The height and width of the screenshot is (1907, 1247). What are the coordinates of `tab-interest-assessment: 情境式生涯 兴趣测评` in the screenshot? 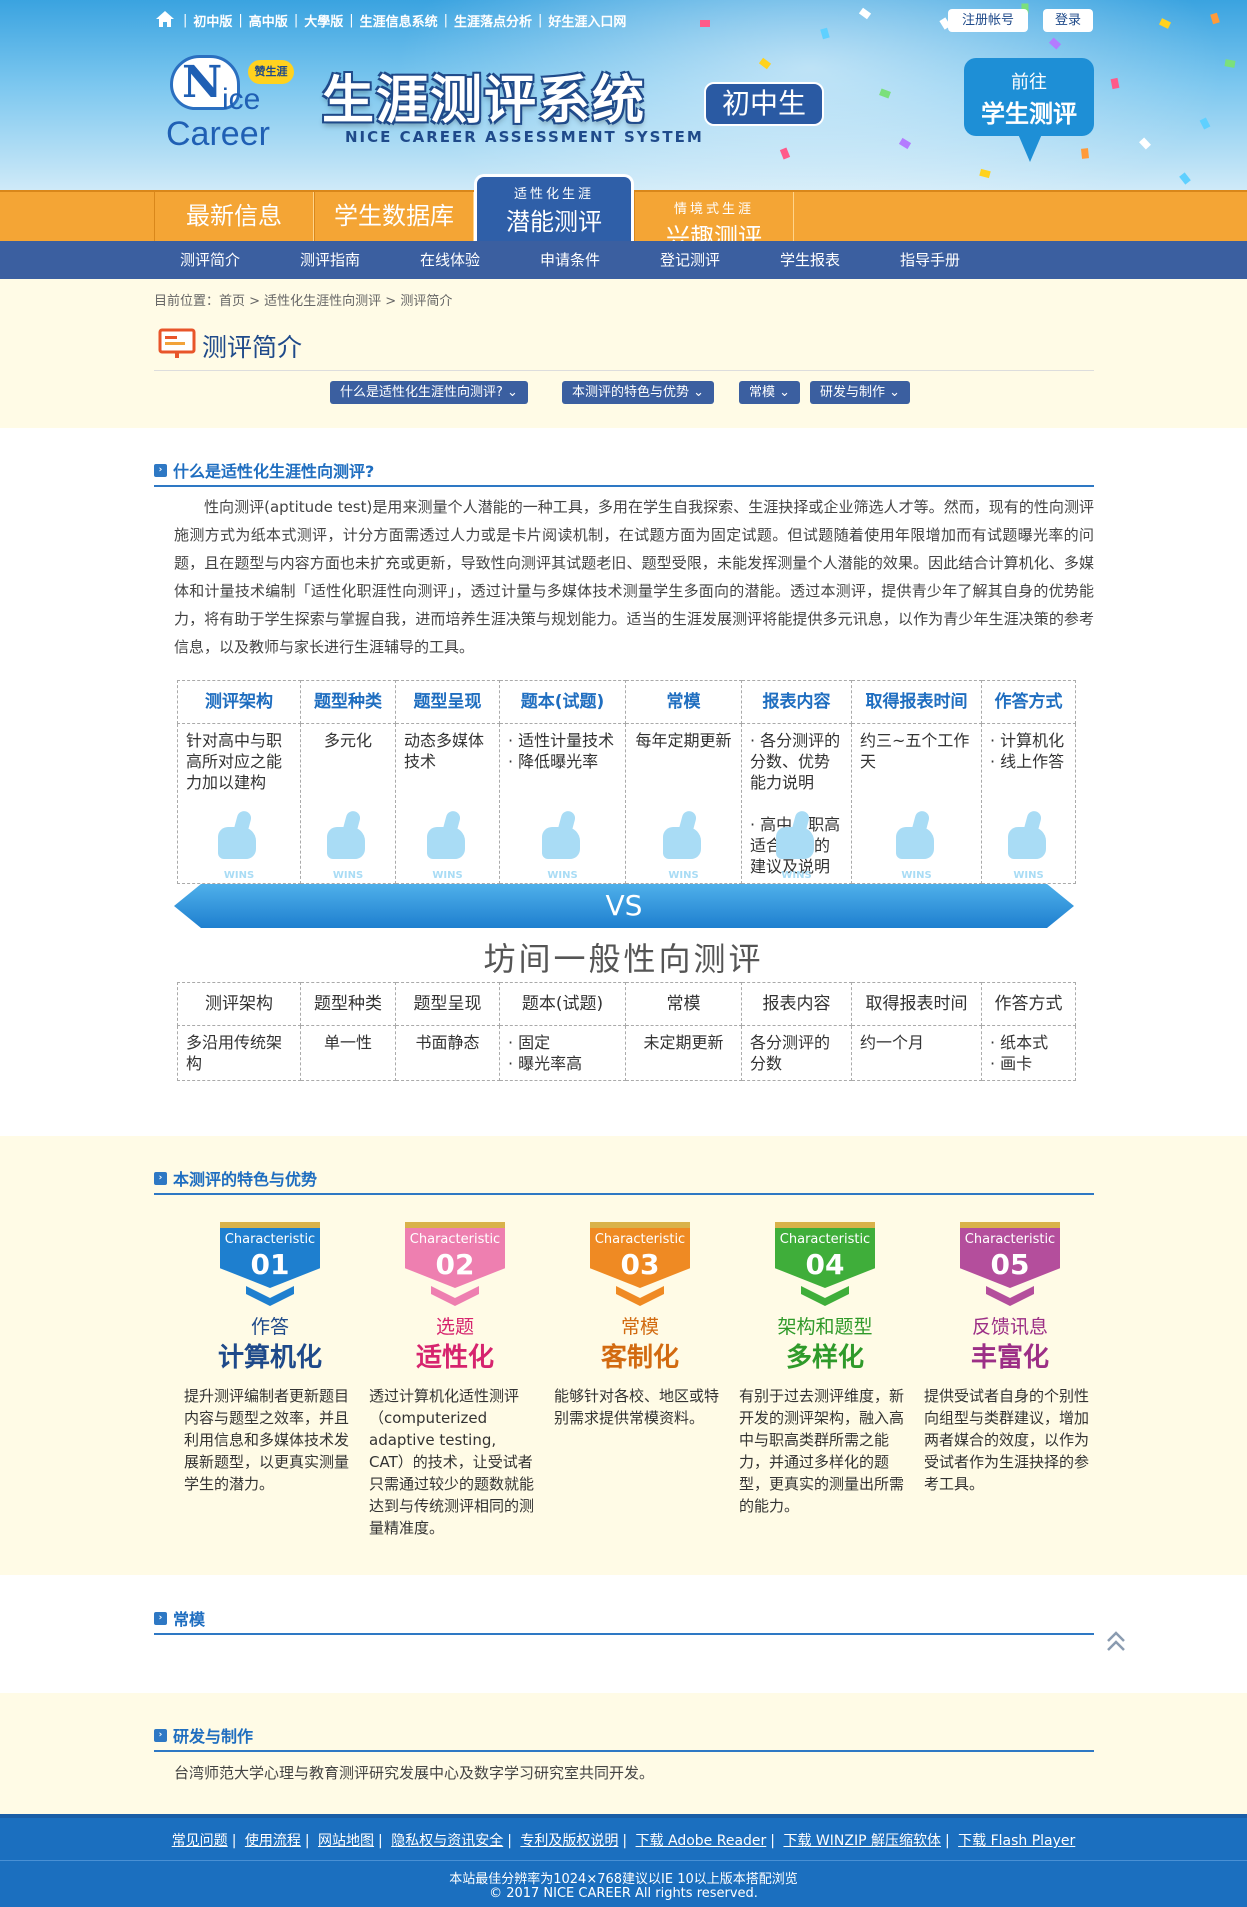 It's located at (714, 221).